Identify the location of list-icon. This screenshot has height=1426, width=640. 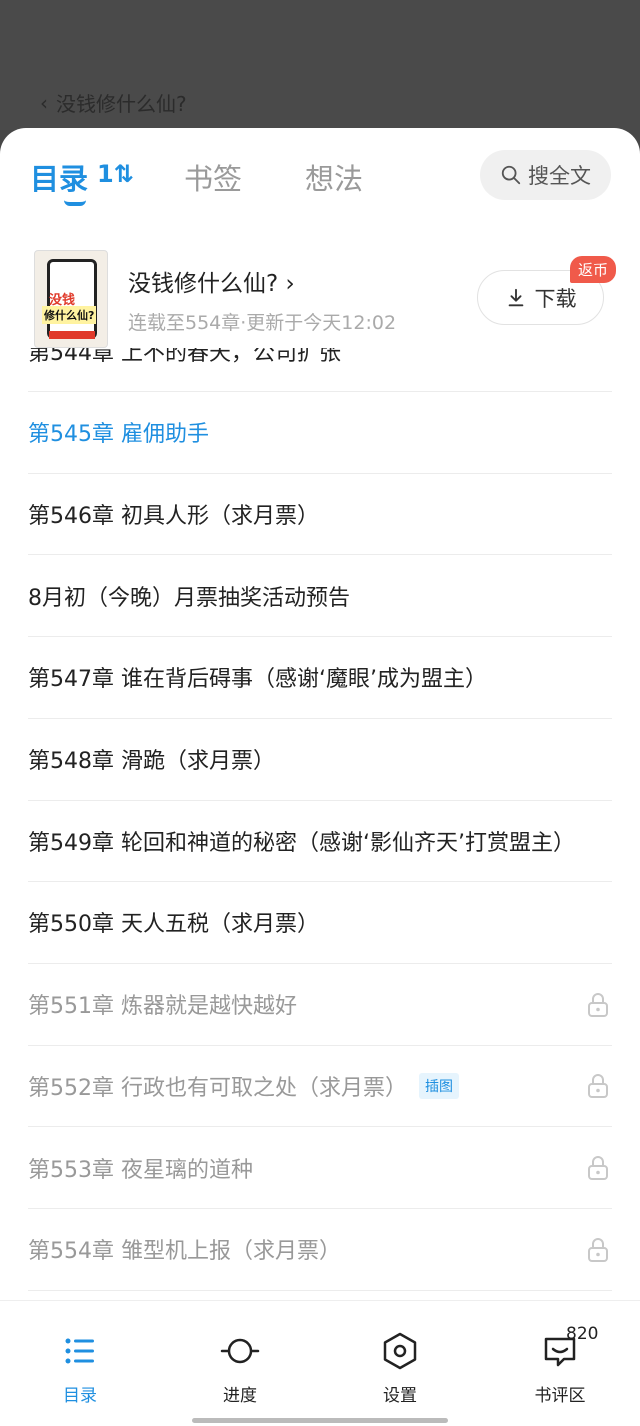
(79, 1351).